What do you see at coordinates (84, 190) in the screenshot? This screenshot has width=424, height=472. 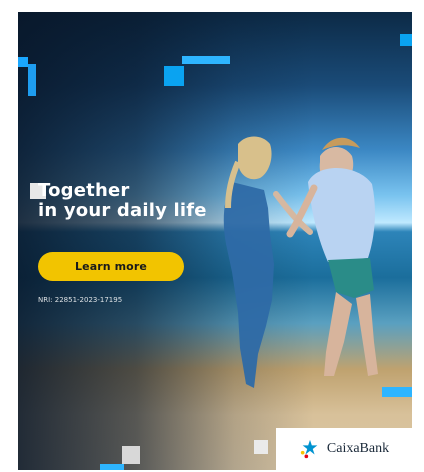 I see `headline-line-1: Together` at bounding box center [84, 190].